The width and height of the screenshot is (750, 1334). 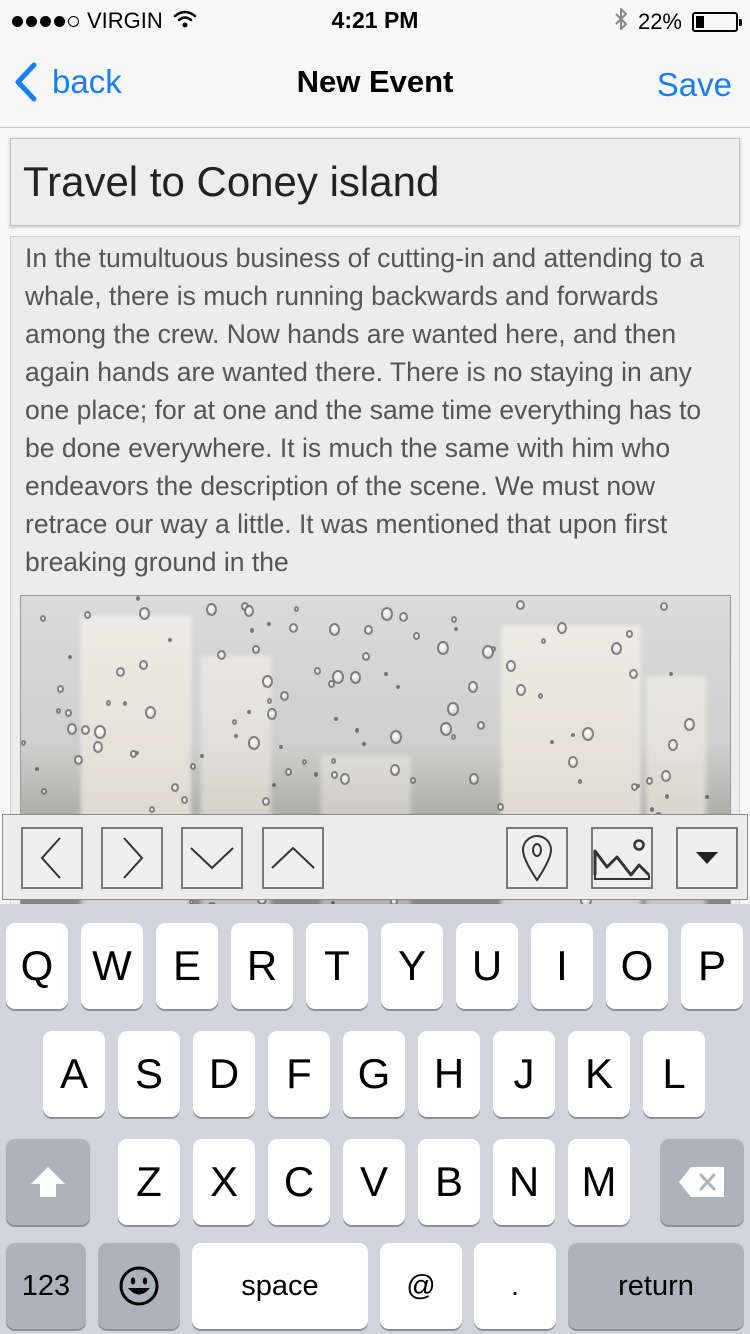 I want to click on key-v: V, so click(x=374, y=1182).